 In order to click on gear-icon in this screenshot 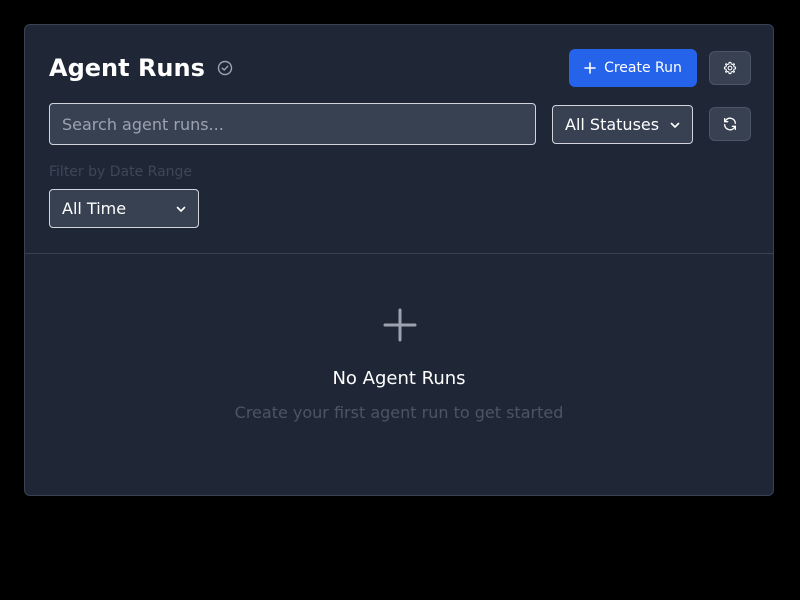, I will do `click(730, 68)`.